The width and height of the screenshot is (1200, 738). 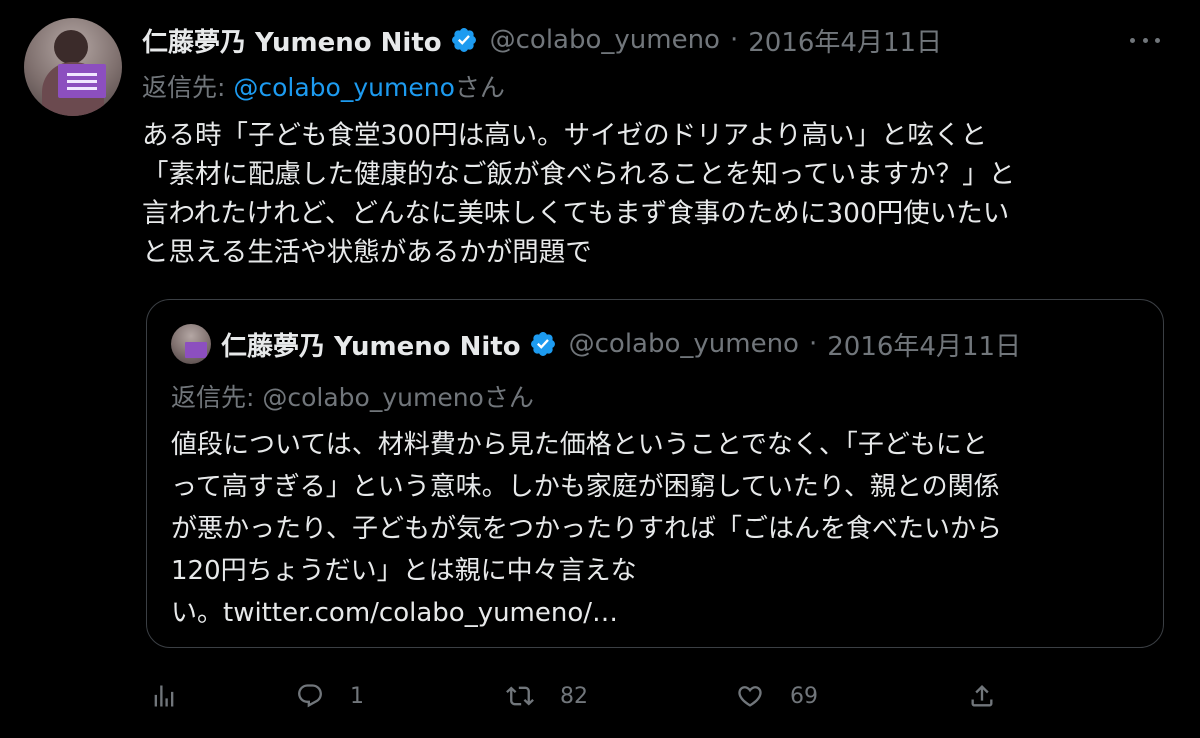 What do you see at coordinates (310, 696) in the screenshot?
I see `reply-icon` at bounding box center [310, 696].